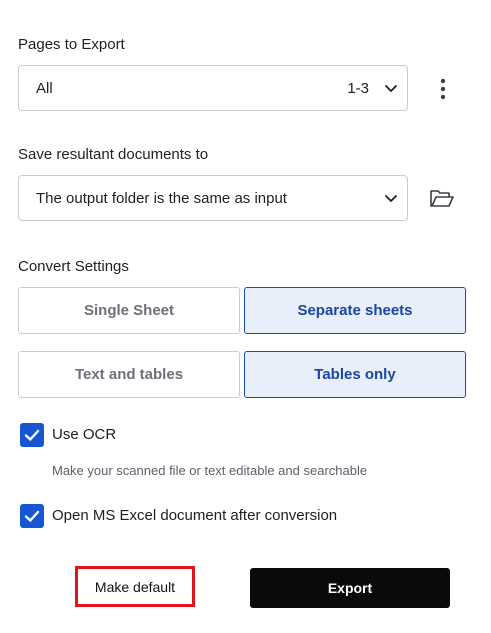 The image size is (491, 633). I want to click on single-sheet-option: Single Sheet, so click(129, 310).